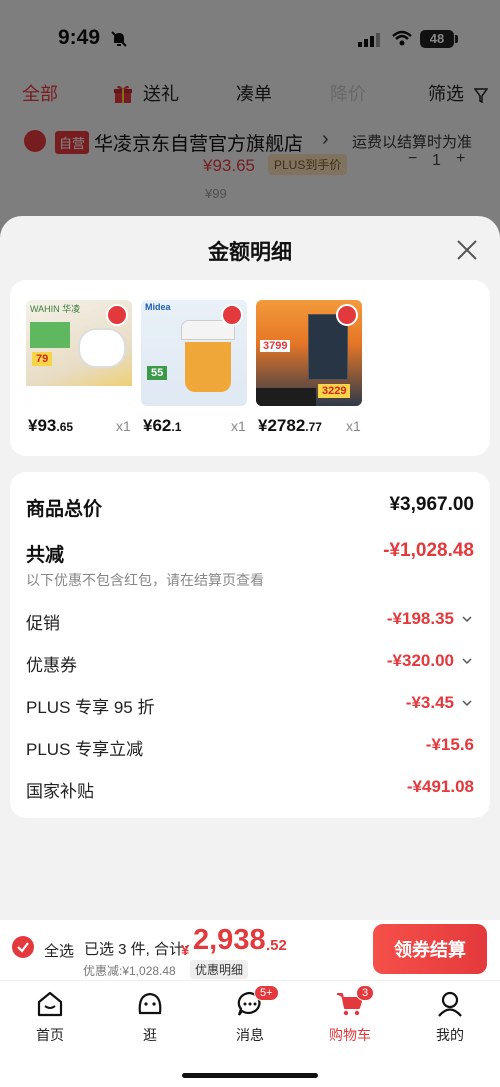 The image size is (500, 1087). What do you see at coordinates (42, 359) in the screenshot?
I see `product-image-badge: 79` at bounding box center [42, 359].